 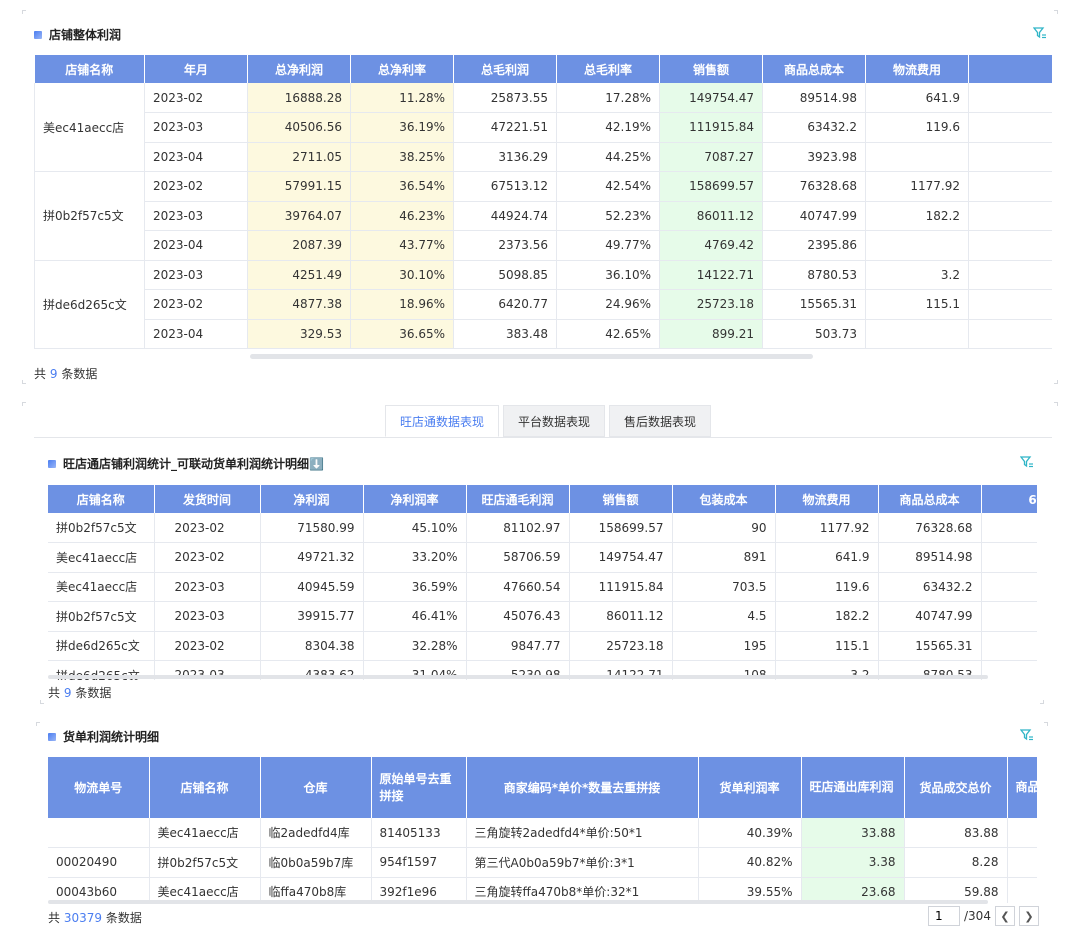 I want to click on tab-aftersales: 售后数据表现, so click(x=660, y=421).